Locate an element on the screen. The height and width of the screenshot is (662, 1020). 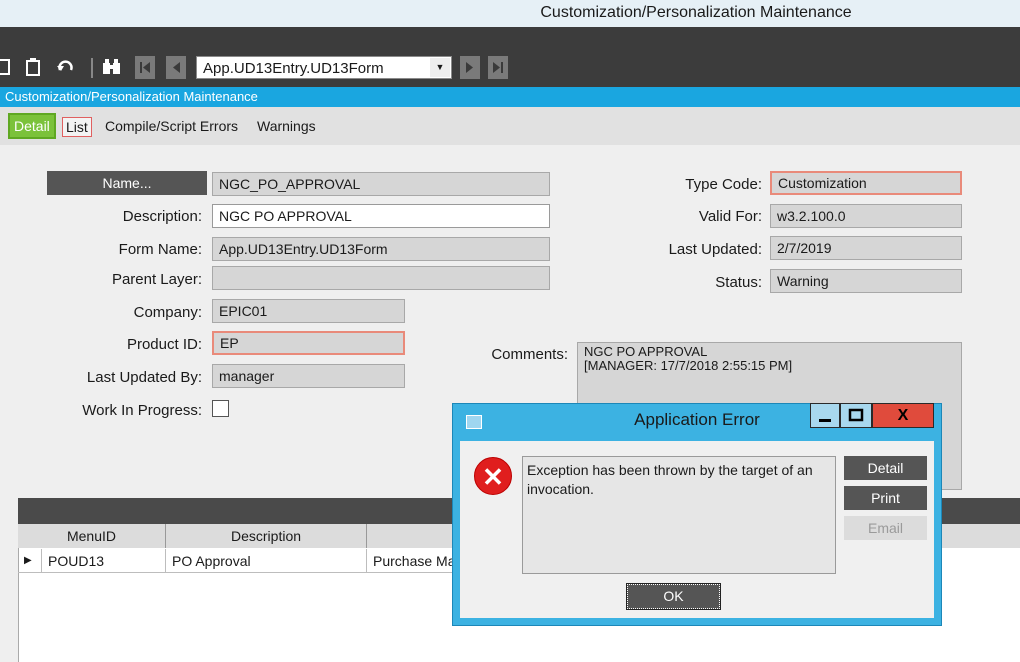
last-updated-field: 2/7/2019 is located at coordinates (866, 248).